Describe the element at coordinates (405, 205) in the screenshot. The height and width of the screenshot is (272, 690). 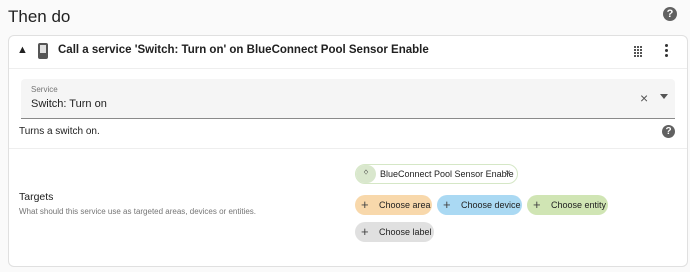
I see `choose-area-label: Choose area` at that location.